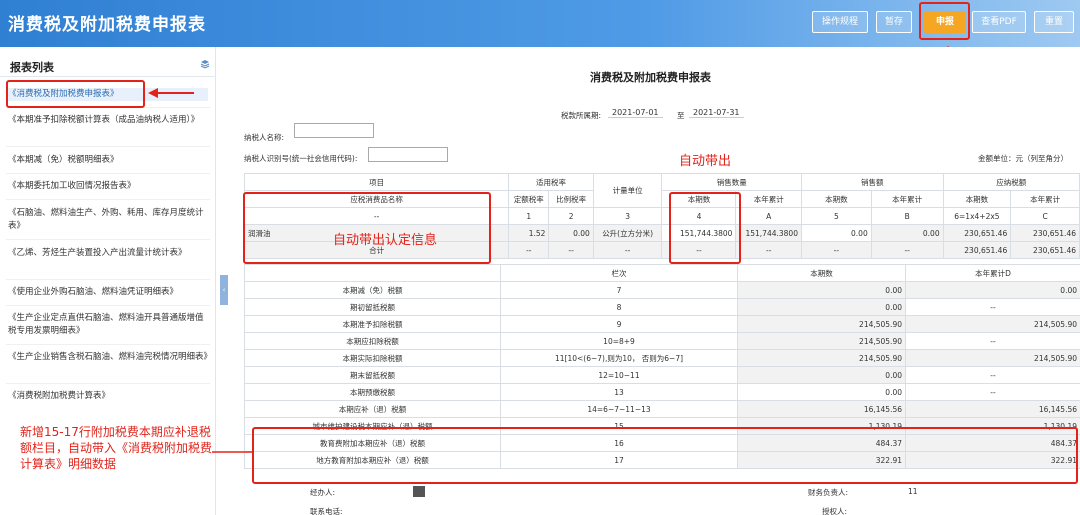 The height and width of the screenshot is (515, 1080). What do you see at coordinates (32, 67) in the screenshot?
I see `sidebar-title: 报表列表` at bounding box center [32, 67].